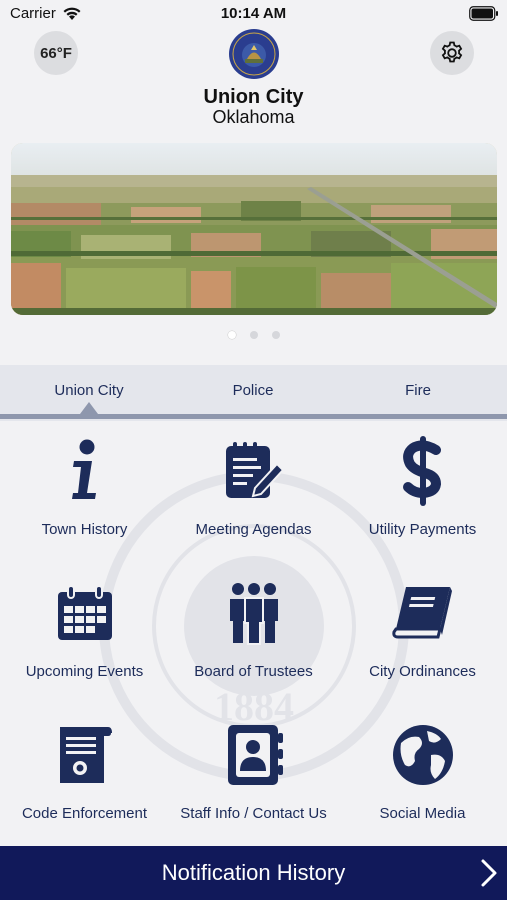 Image resolution: width=507 pixels, height=900 pixels. I want to click on town-history-button: Town History, so click(84, 489).